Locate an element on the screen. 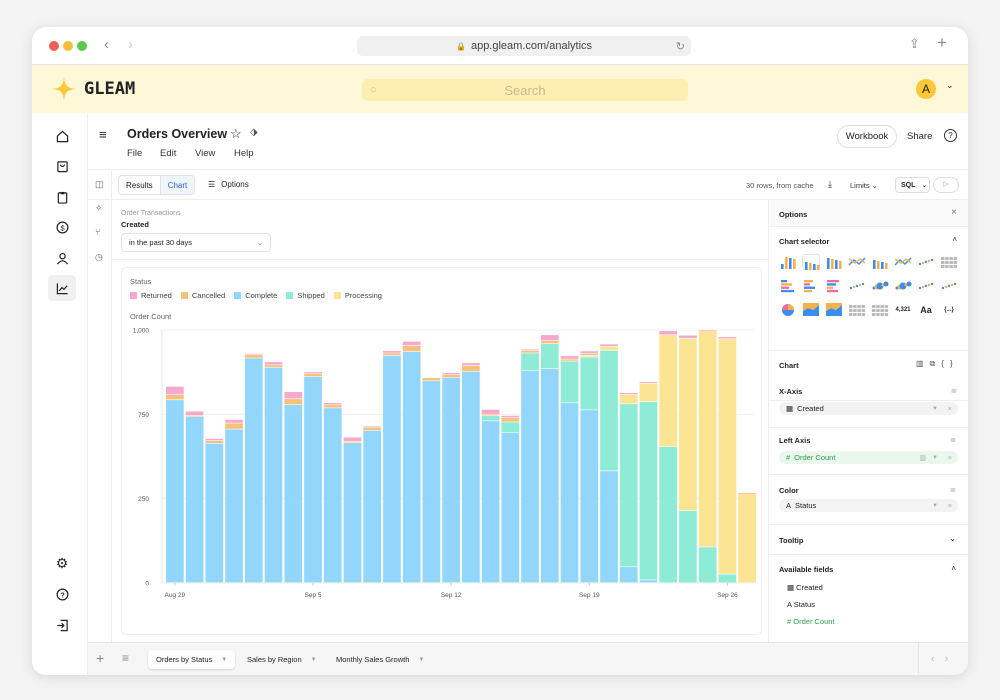 This screenshot has height=700, width=1000. back-icon: ‹ is located at coordinates (106, 44).